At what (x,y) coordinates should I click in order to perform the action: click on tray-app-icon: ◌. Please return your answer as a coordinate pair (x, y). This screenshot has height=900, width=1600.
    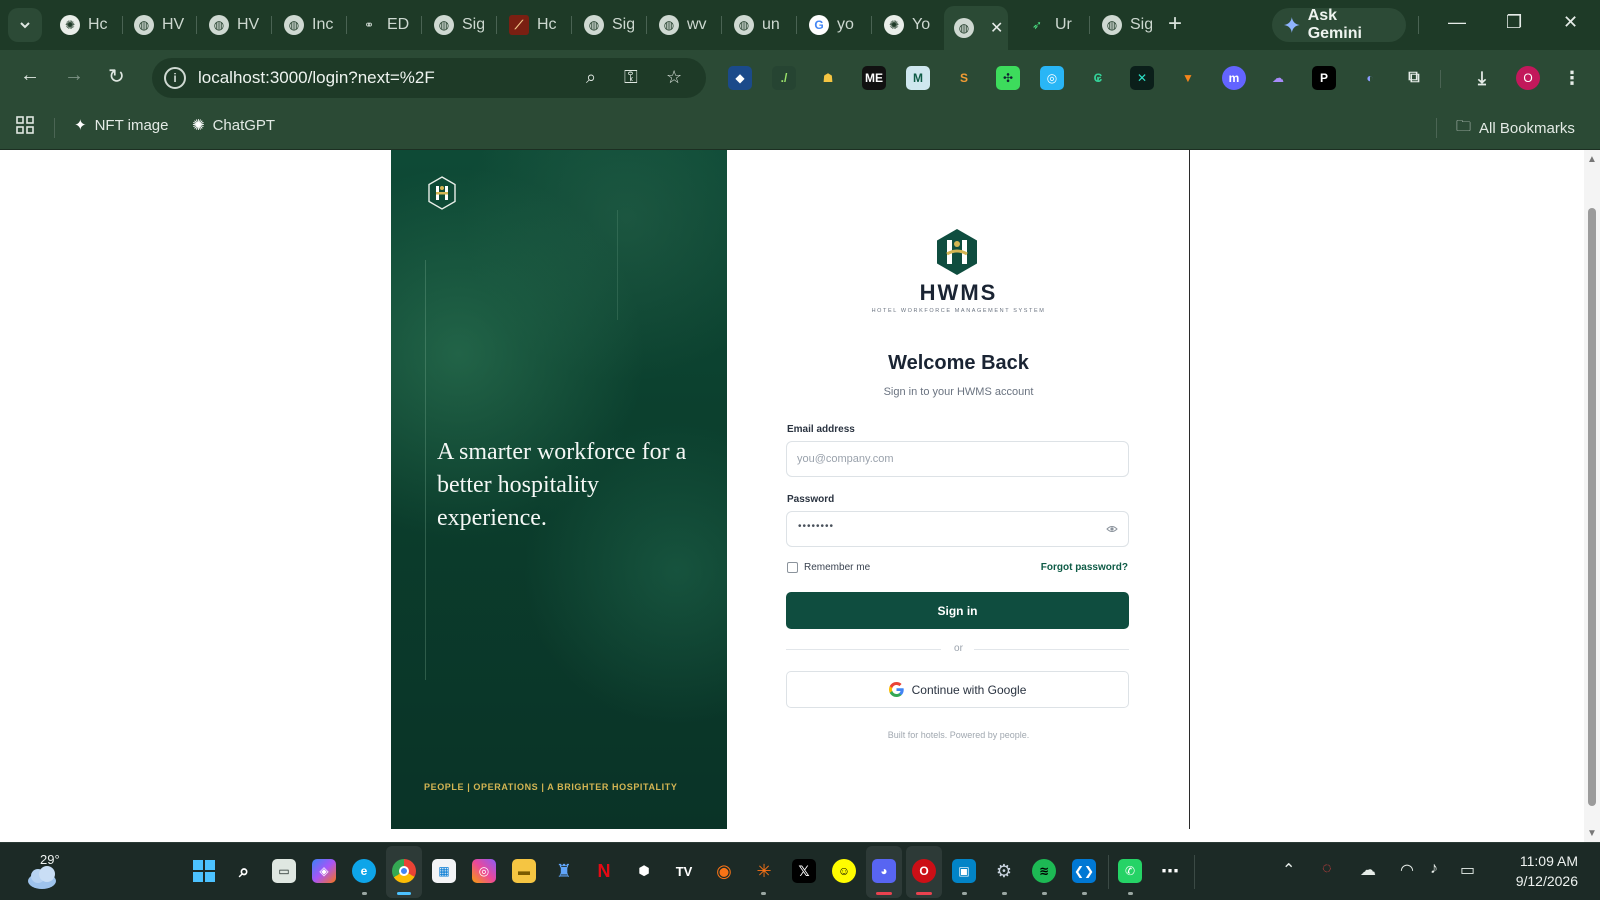
    Looking at the image, I should click on (1327, 869).